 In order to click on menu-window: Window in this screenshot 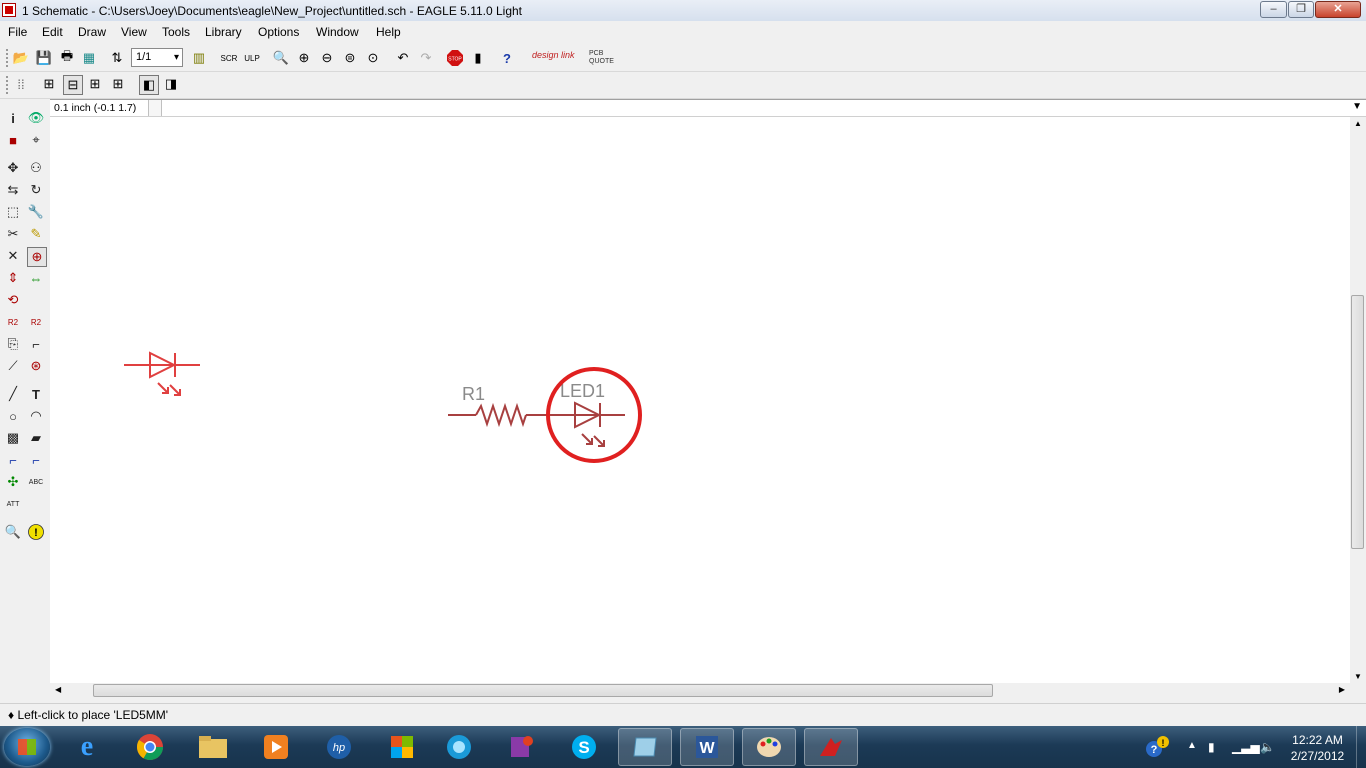, I will do `click(337, 32)`.